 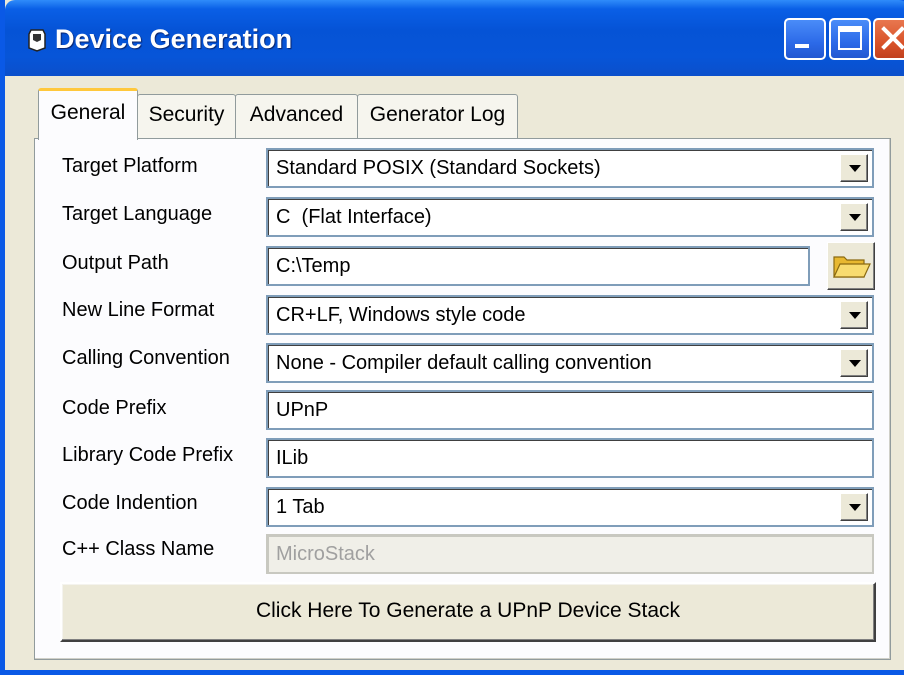 I want to click on cpp-class-name-input: MicroStack, so click(x=570, y=554).